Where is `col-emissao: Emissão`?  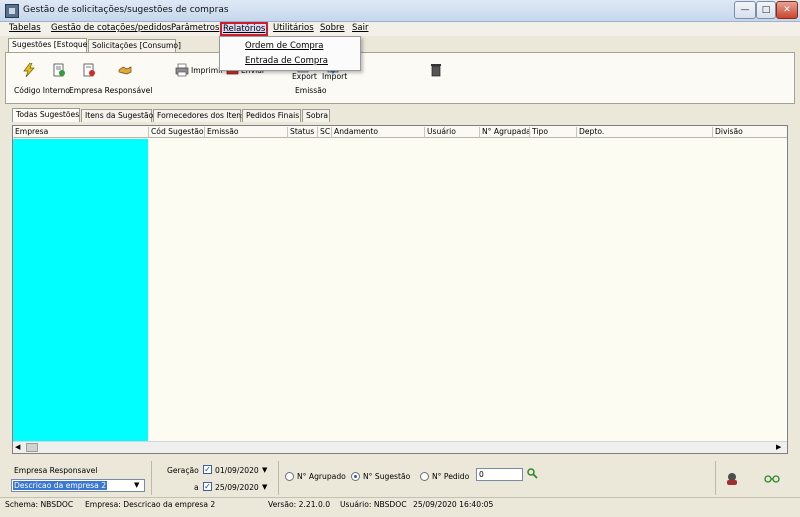 col-emissao: Emissão is located at coordinates (245, 132).